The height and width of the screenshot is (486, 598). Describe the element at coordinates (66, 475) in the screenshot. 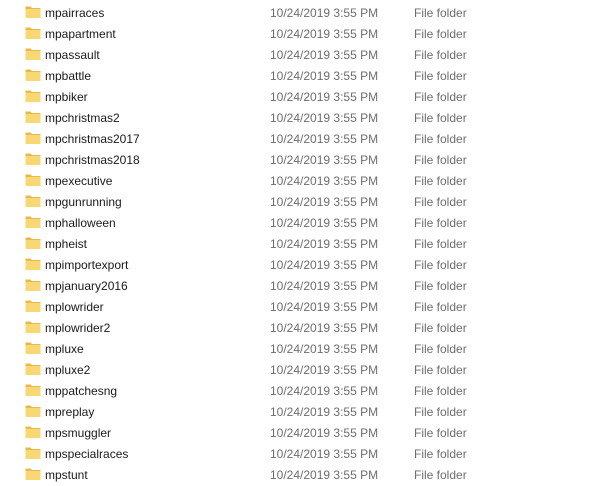

I see `file-name: mpstunt` at that location.